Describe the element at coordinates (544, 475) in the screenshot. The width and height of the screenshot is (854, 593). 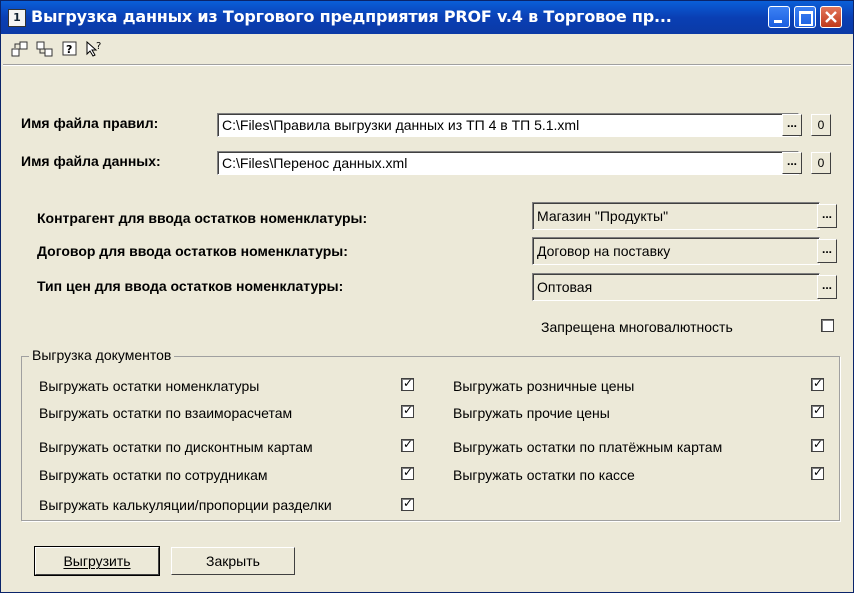
I see `export-cash-label: Выгружать остатки по кассе` at that location.